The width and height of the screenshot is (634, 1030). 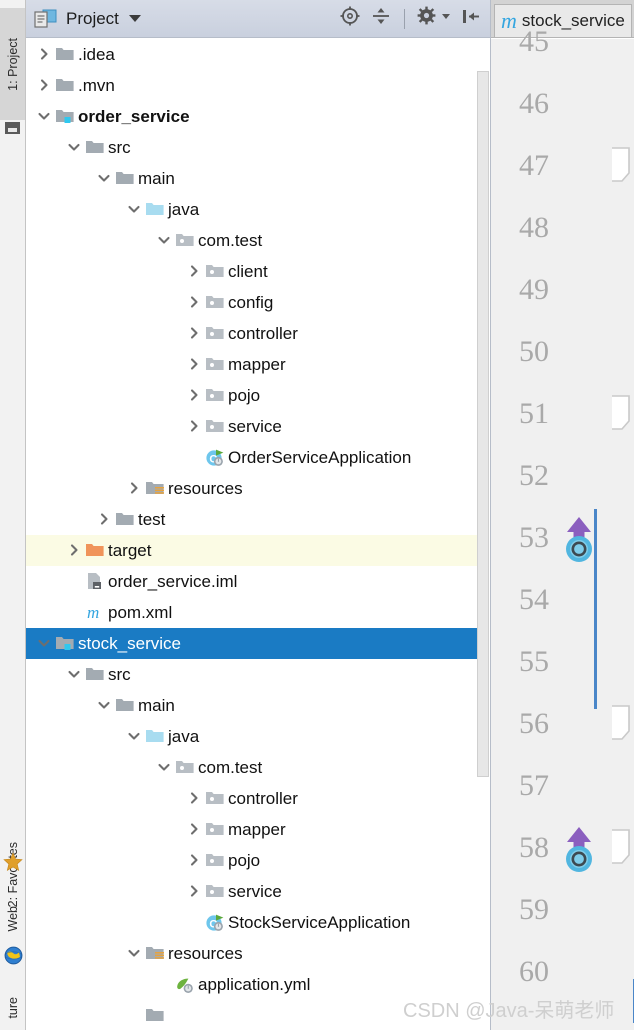 I want to click on tree-row: .mvn, so click(x=258, y=85).